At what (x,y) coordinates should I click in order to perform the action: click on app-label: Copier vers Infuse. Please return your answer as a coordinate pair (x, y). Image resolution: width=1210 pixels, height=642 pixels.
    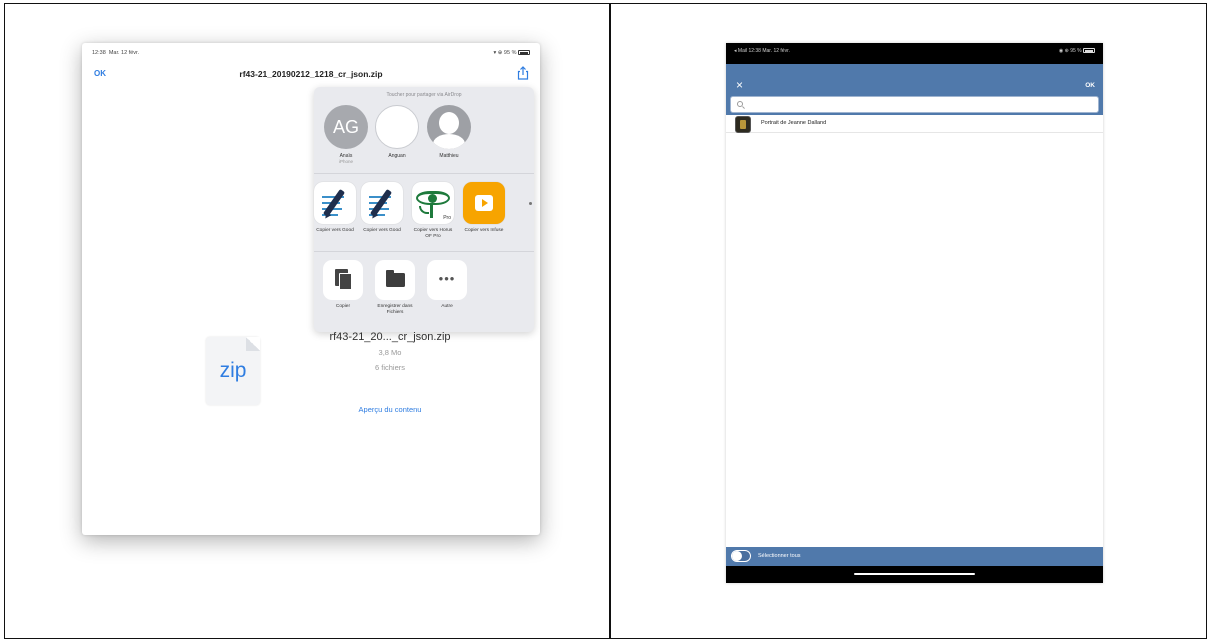
    Looking at the image, I should click on (484, 230).